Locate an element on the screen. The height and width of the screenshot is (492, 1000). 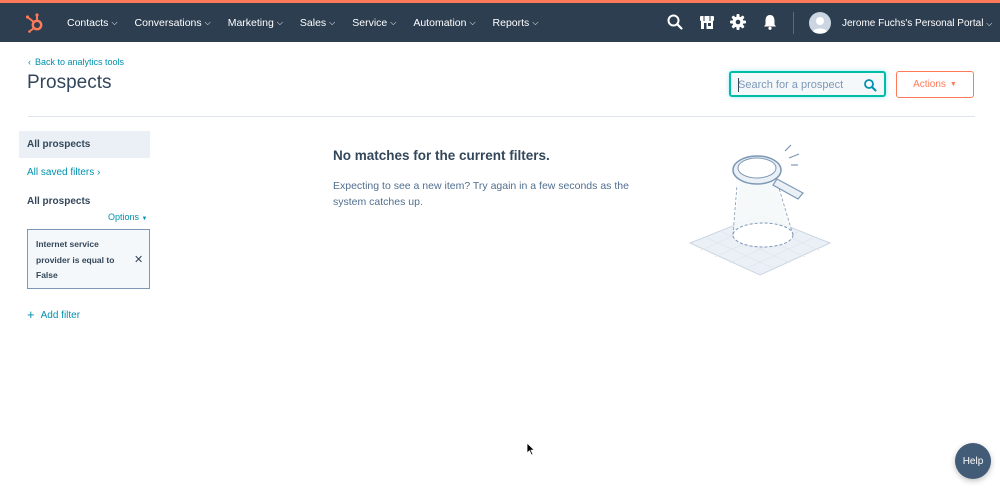
prospect-search-box is located at coordinates (807, 84).